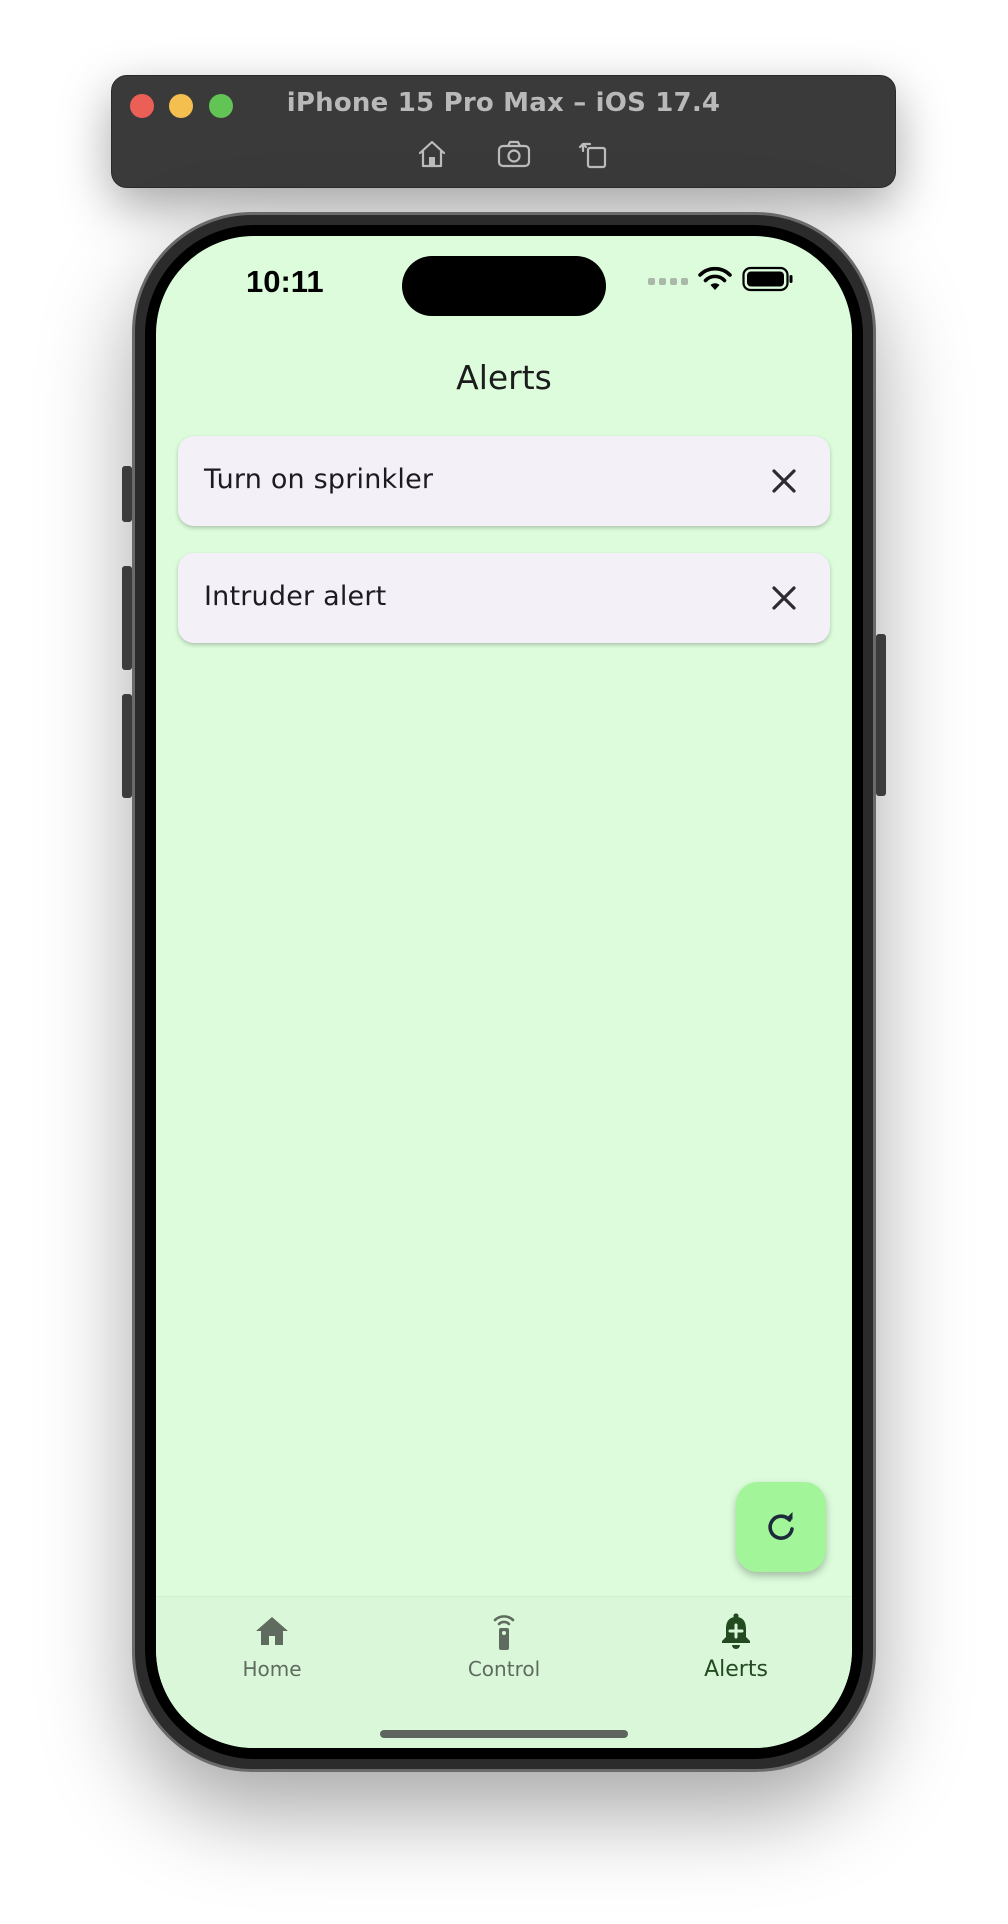 The height and width of the screenshot is (1924, 1008). Describe the element at coordinates (504, 286) in the screenshot. I see `dynamic-island` at that location.